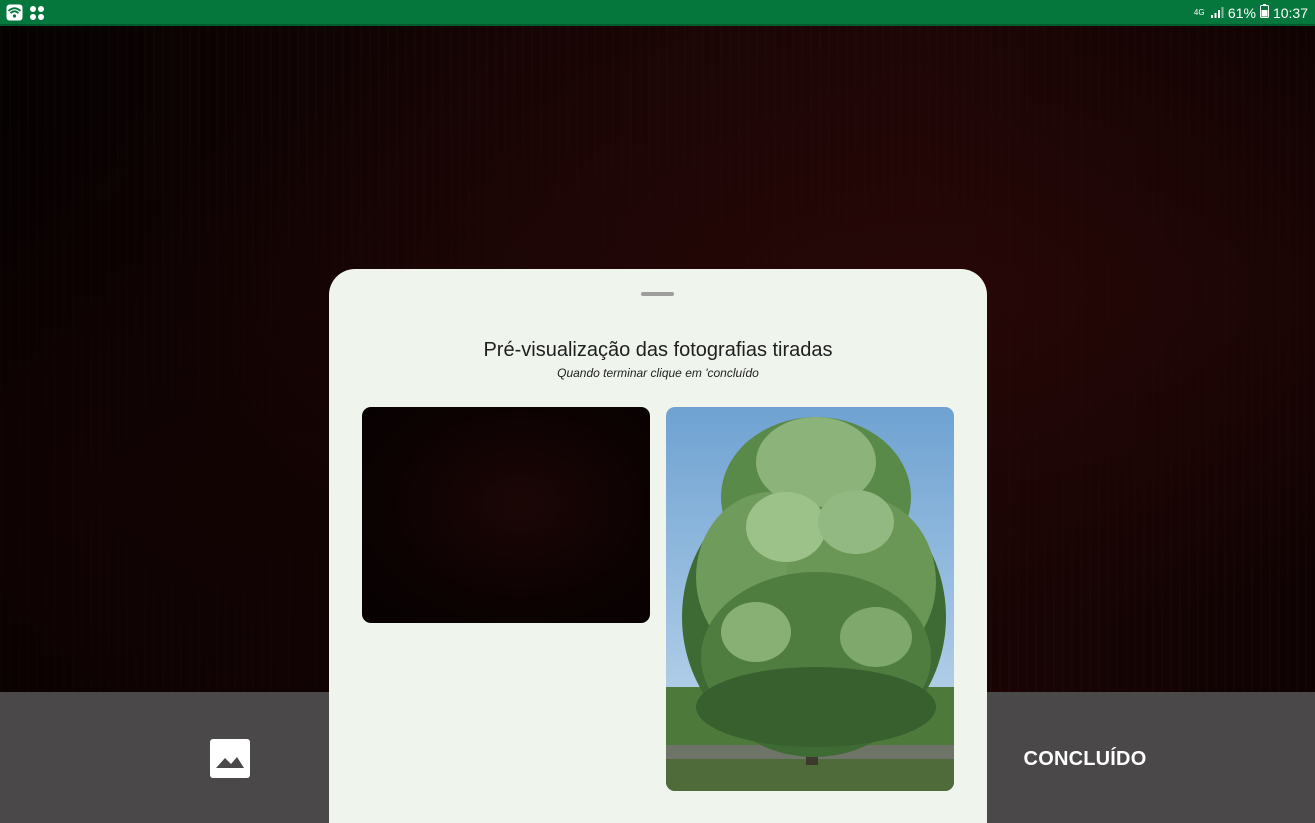  What do you see at coordinates (1264, 12) in the screenshot?
I see `battery-icon` at bounding box center [1264, 12].